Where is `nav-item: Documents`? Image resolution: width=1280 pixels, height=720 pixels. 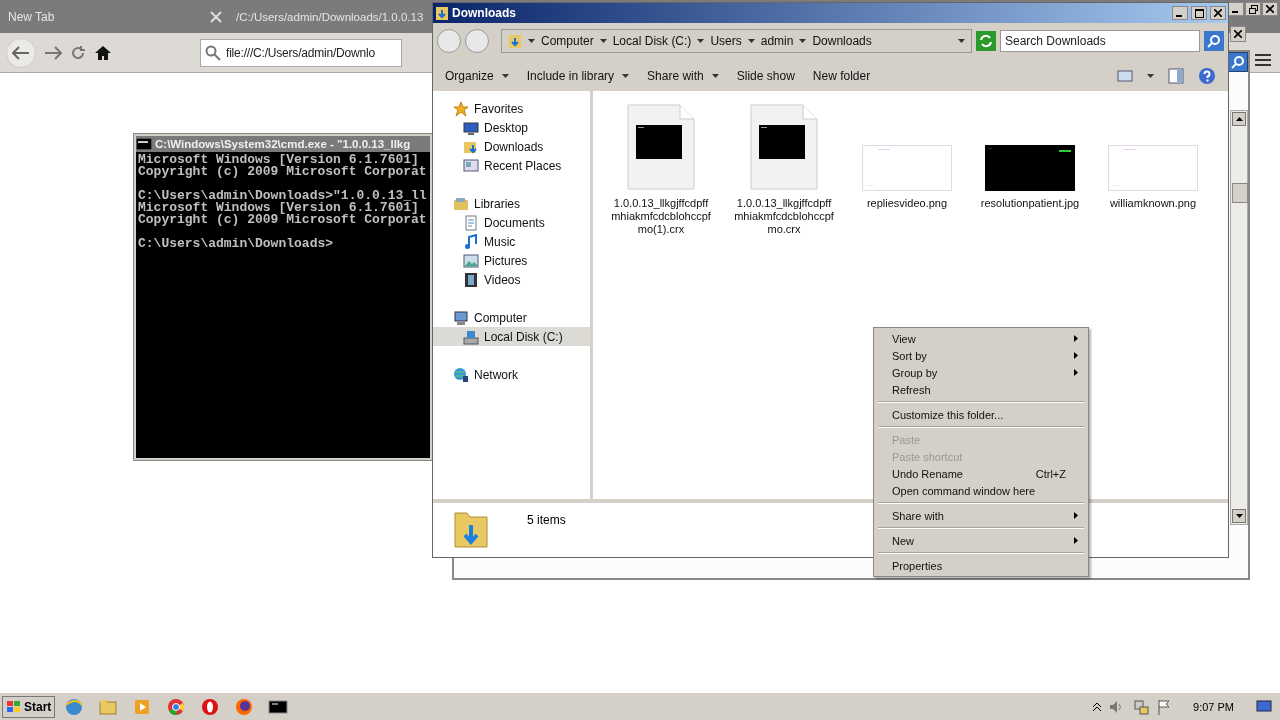
nav-item: Documents is located at coordinates (511, 222).